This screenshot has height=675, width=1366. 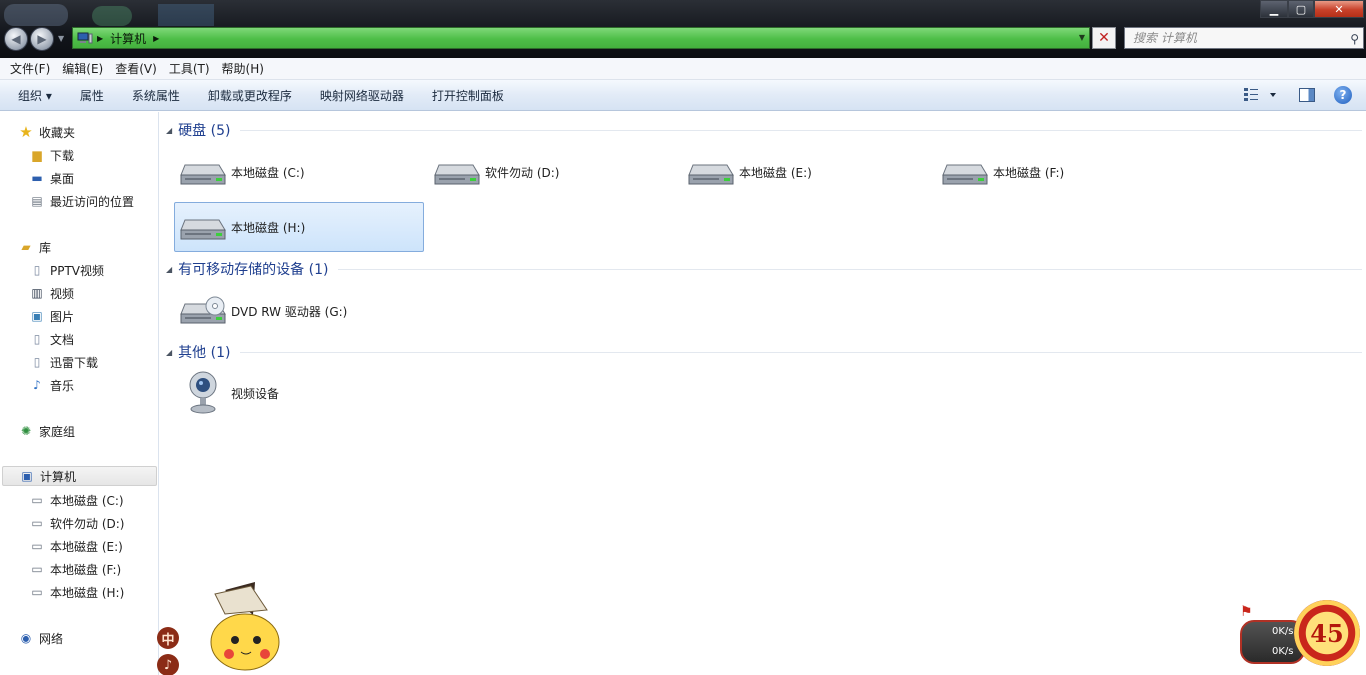 What do you see at coordinates (1104, 38) in the screenshot?
I see `stop-button: ✕` at bounding box center [1104, 38].